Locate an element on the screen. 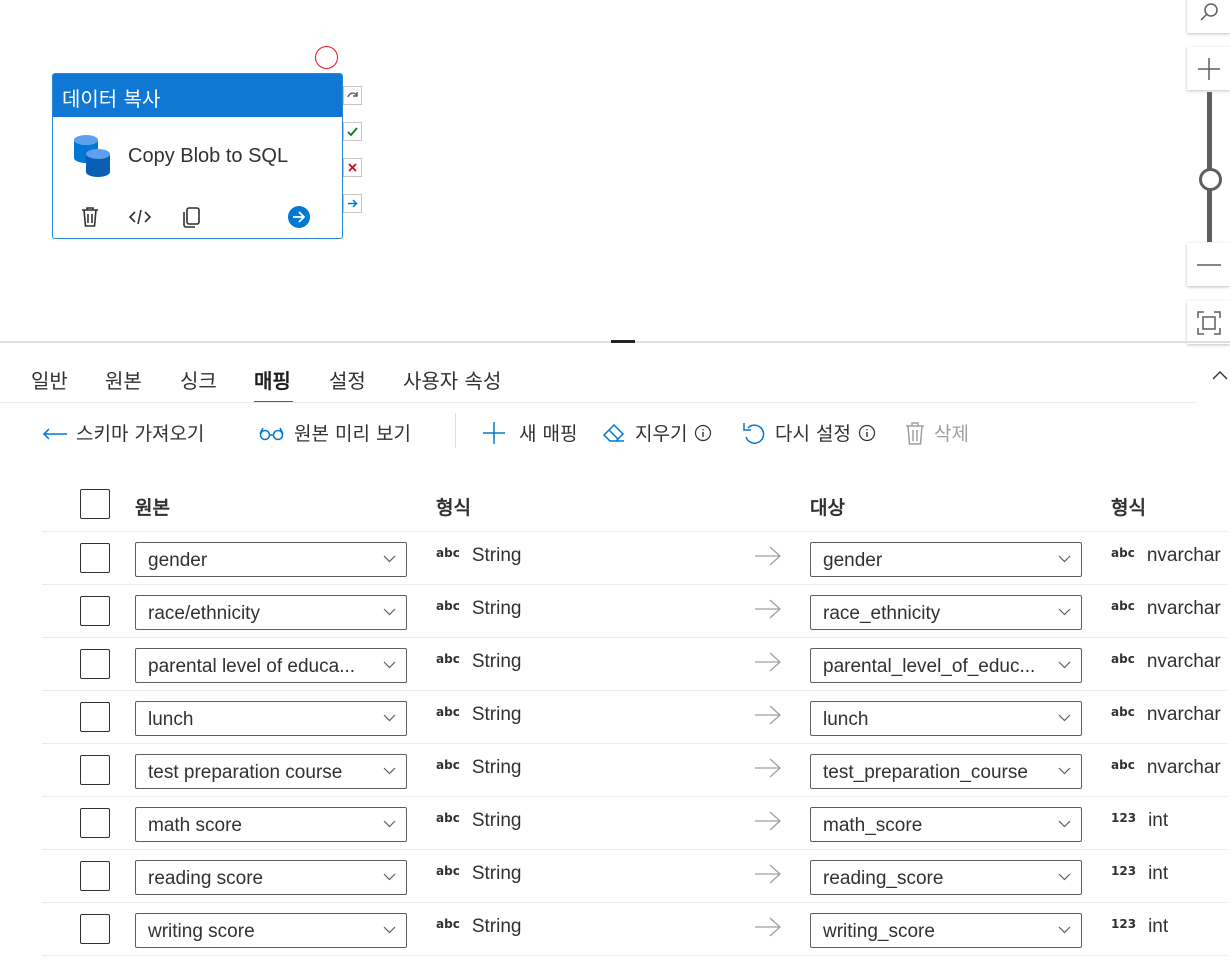 The image size is (1230, 971). tabs-divider is located at coordinates (598, 402).